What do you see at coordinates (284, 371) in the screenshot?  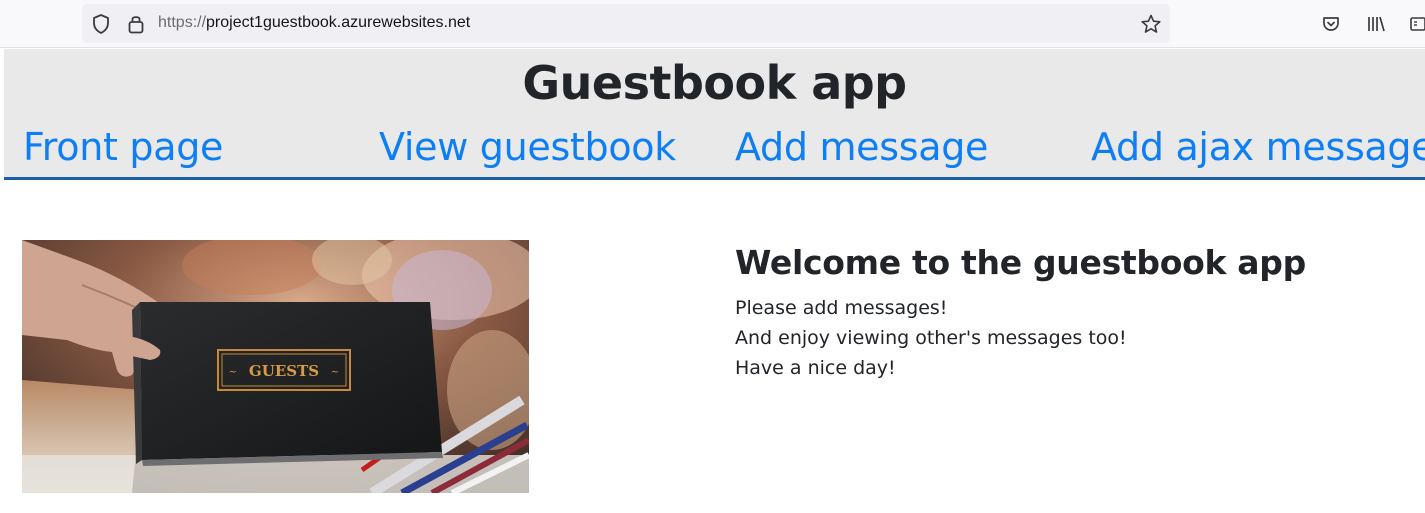 I see `book-label: GUESTS` at bounding box center [284, 371].